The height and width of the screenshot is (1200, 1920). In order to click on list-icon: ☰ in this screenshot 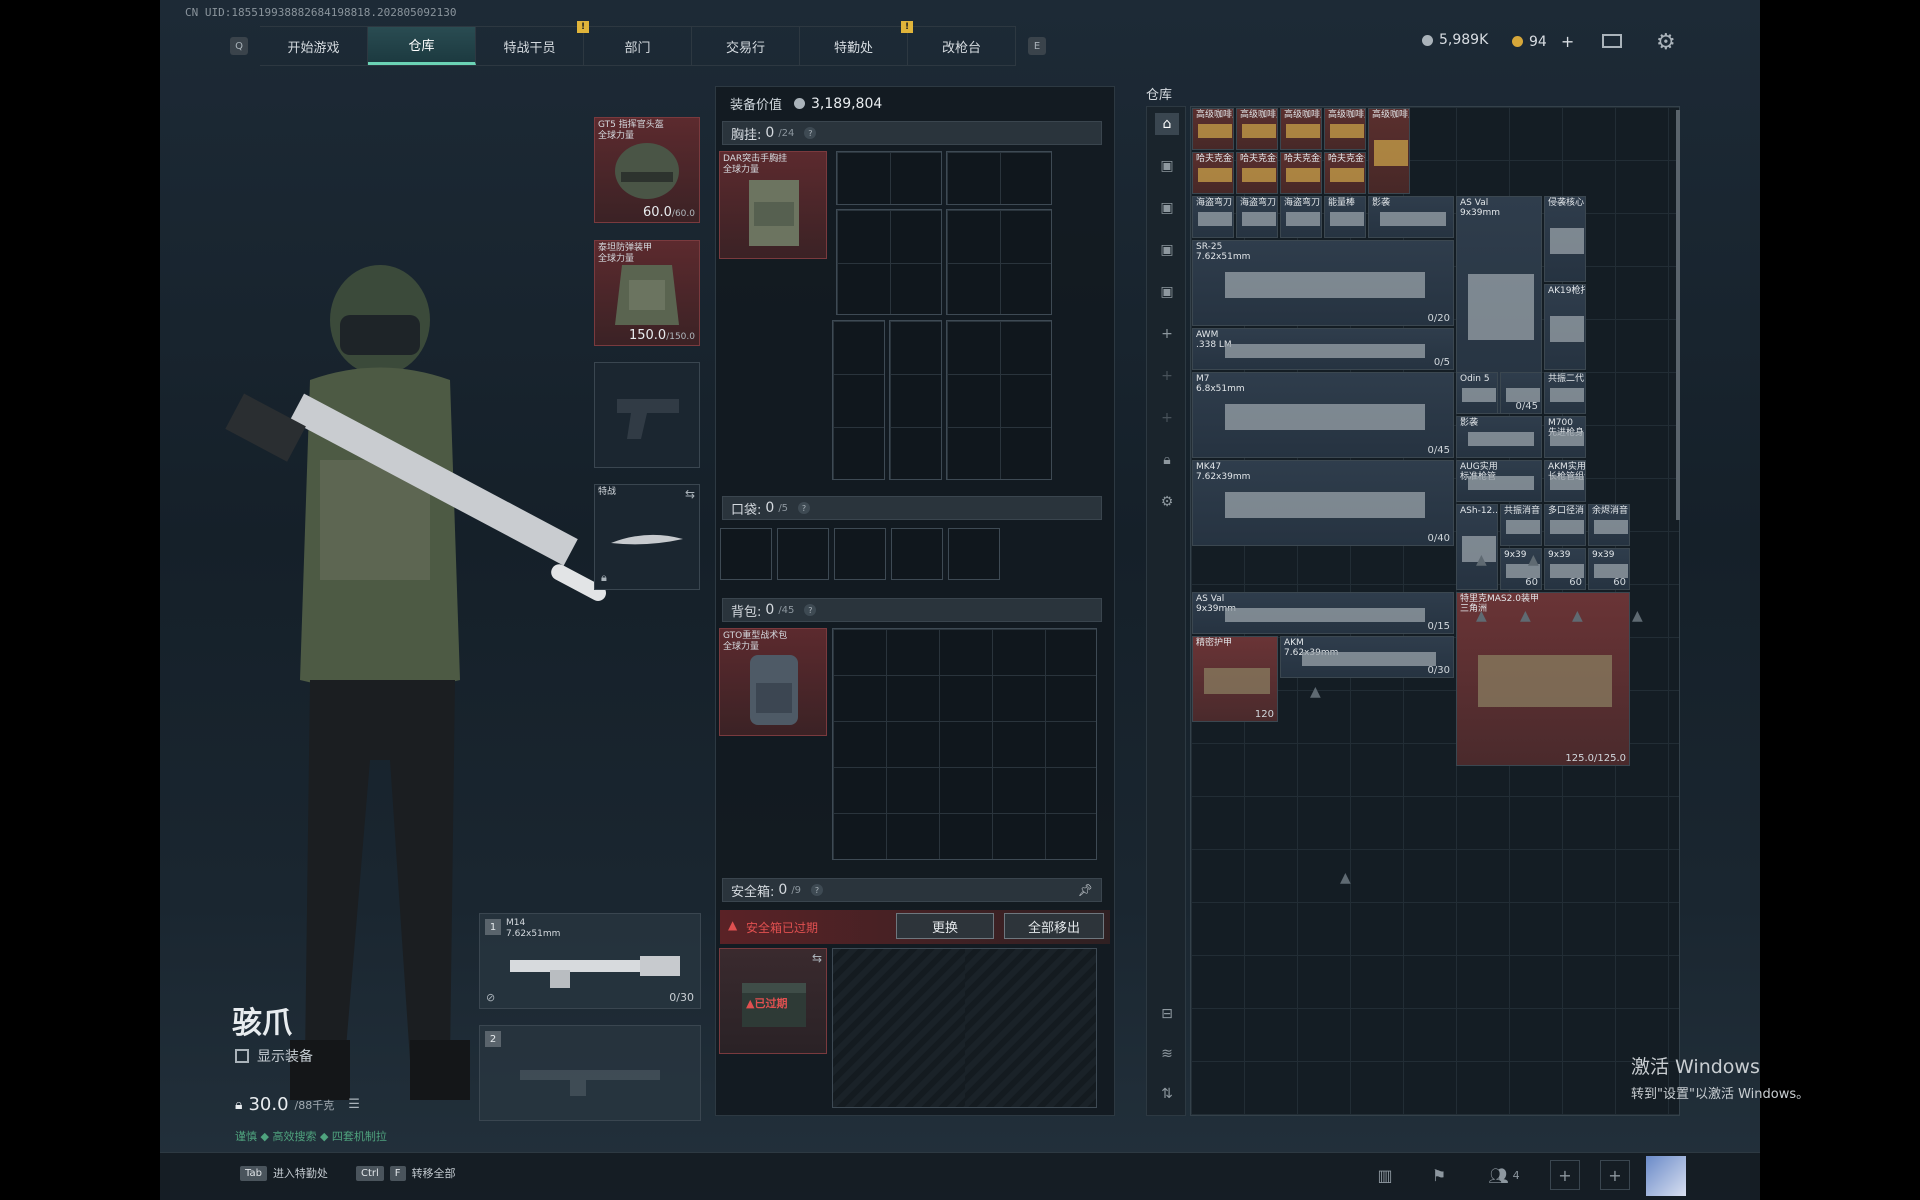, I will do `click(354, 1104)`.